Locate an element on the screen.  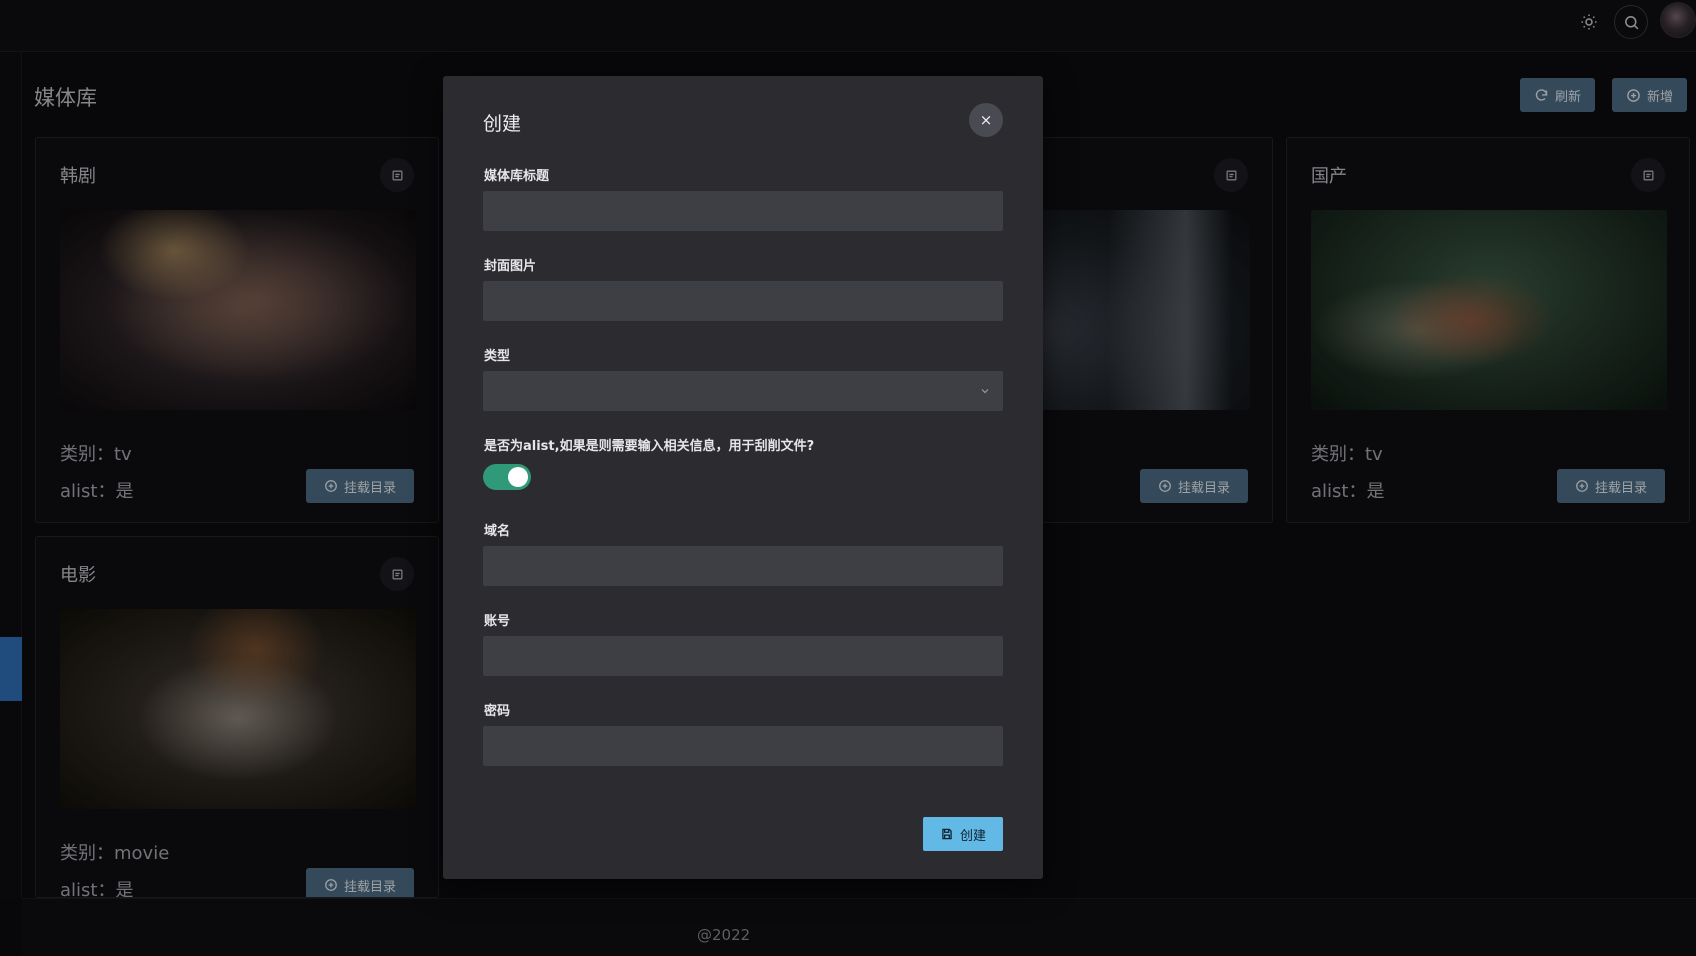
create-submit-button: 创建 is located at coordinates (963, 834).